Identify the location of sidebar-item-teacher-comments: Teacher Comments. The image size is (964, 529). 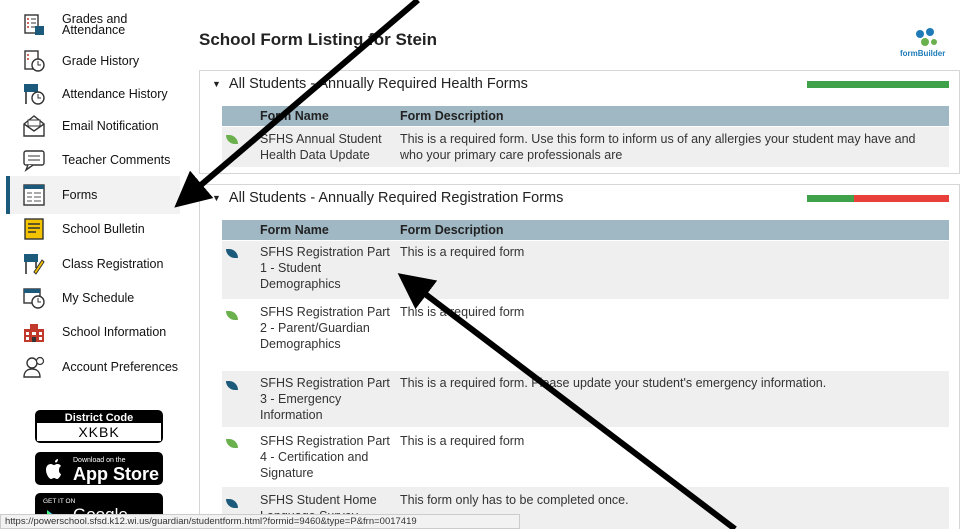
(95, 160).